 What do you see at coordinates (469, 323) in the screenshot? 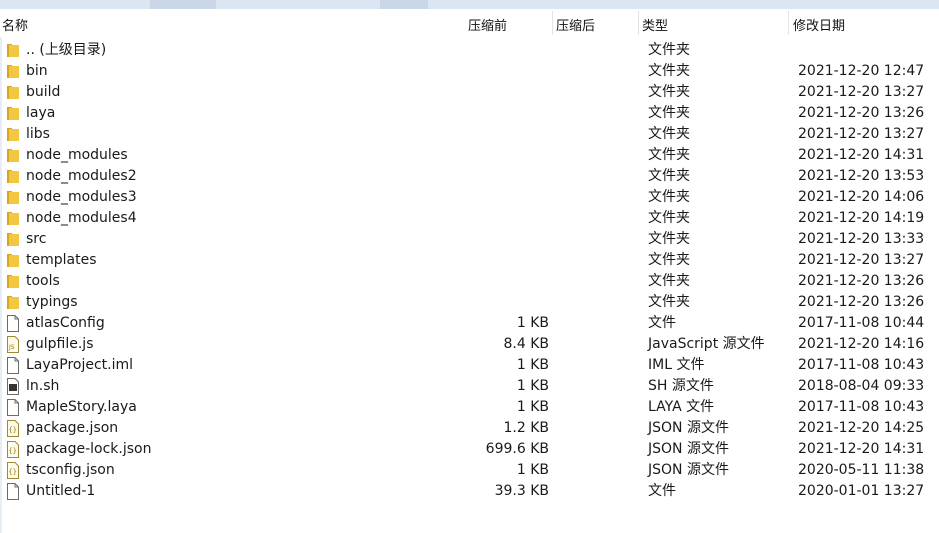
I see `file-row: atlasConfig 1 KB 文件 2017-11-08 10:44` at bounding box center [469, 323].